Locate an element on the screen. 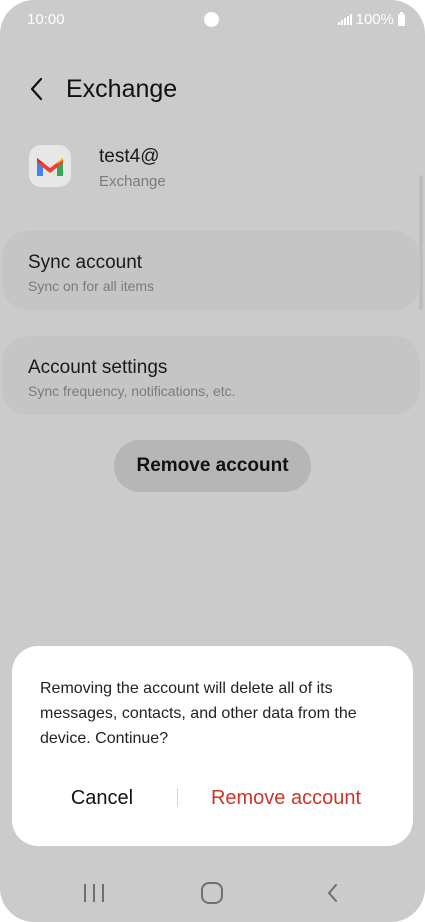 The image size is (425, 922). status-right: 100% is located at coordinates (371, 19).